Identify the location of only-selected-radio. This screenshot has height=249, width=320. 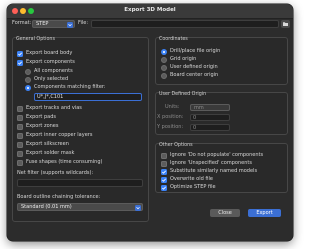
(28, 80).